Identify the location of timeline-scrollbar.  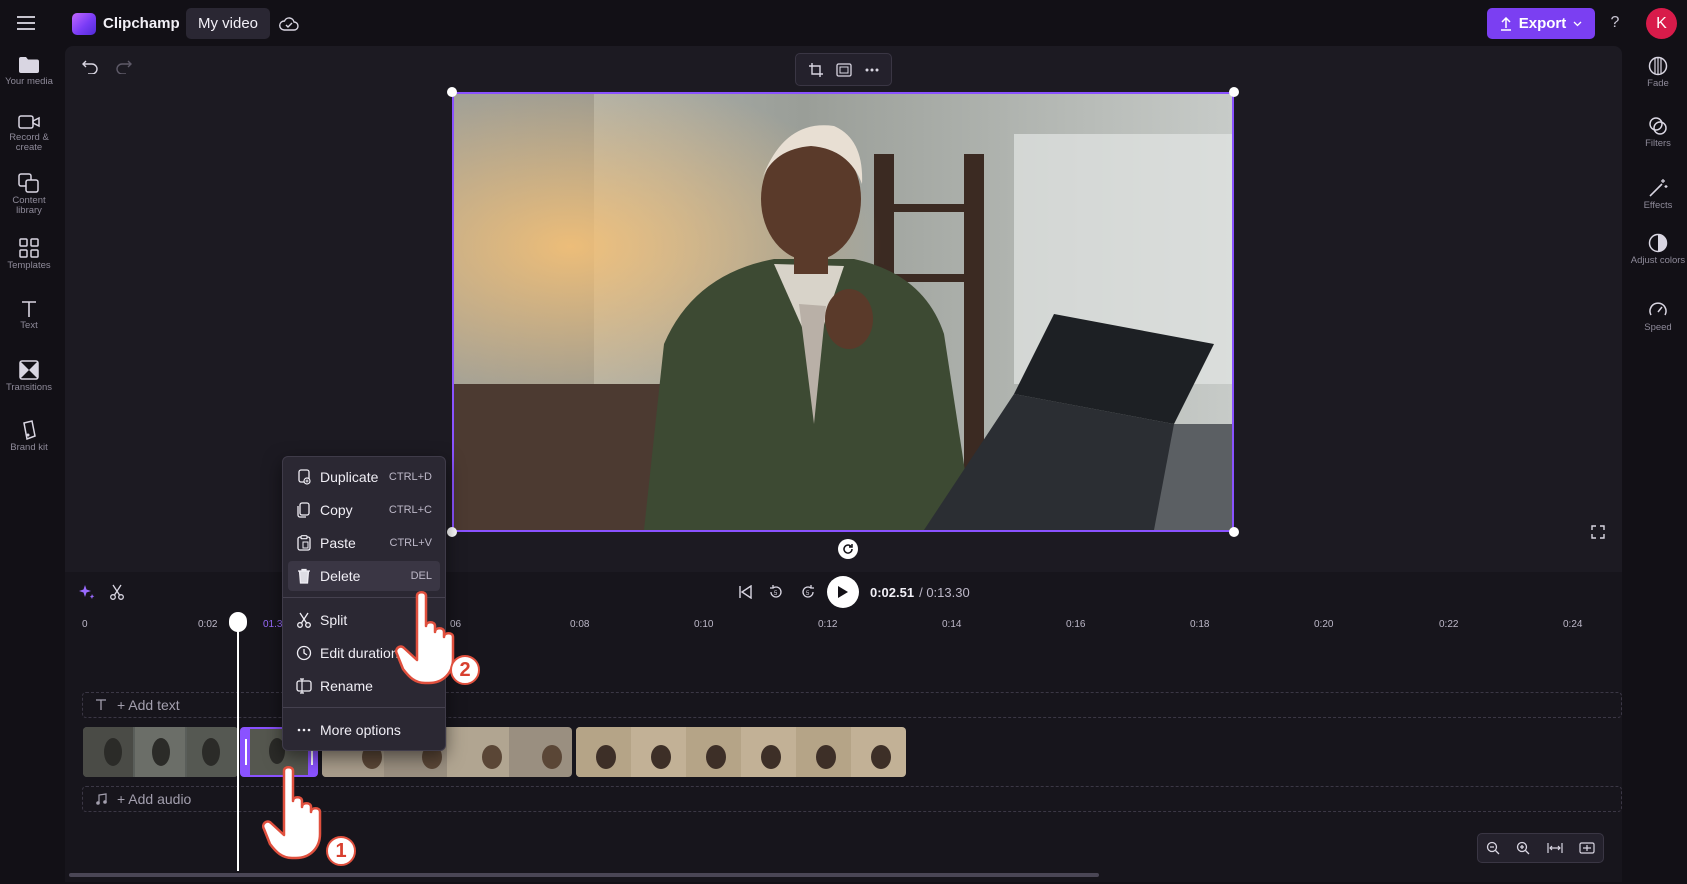
(584, 875).